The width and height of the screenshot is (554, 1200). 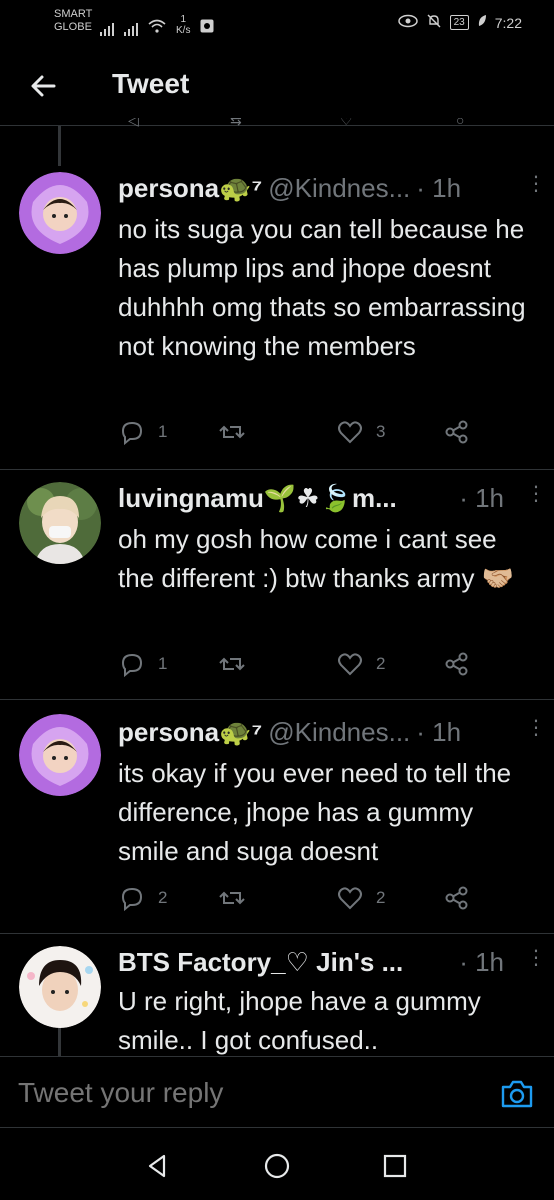 I want to click on previous-tweet-actions: ◁ ⇆ ♡ ○, so click(x=277, y=125).